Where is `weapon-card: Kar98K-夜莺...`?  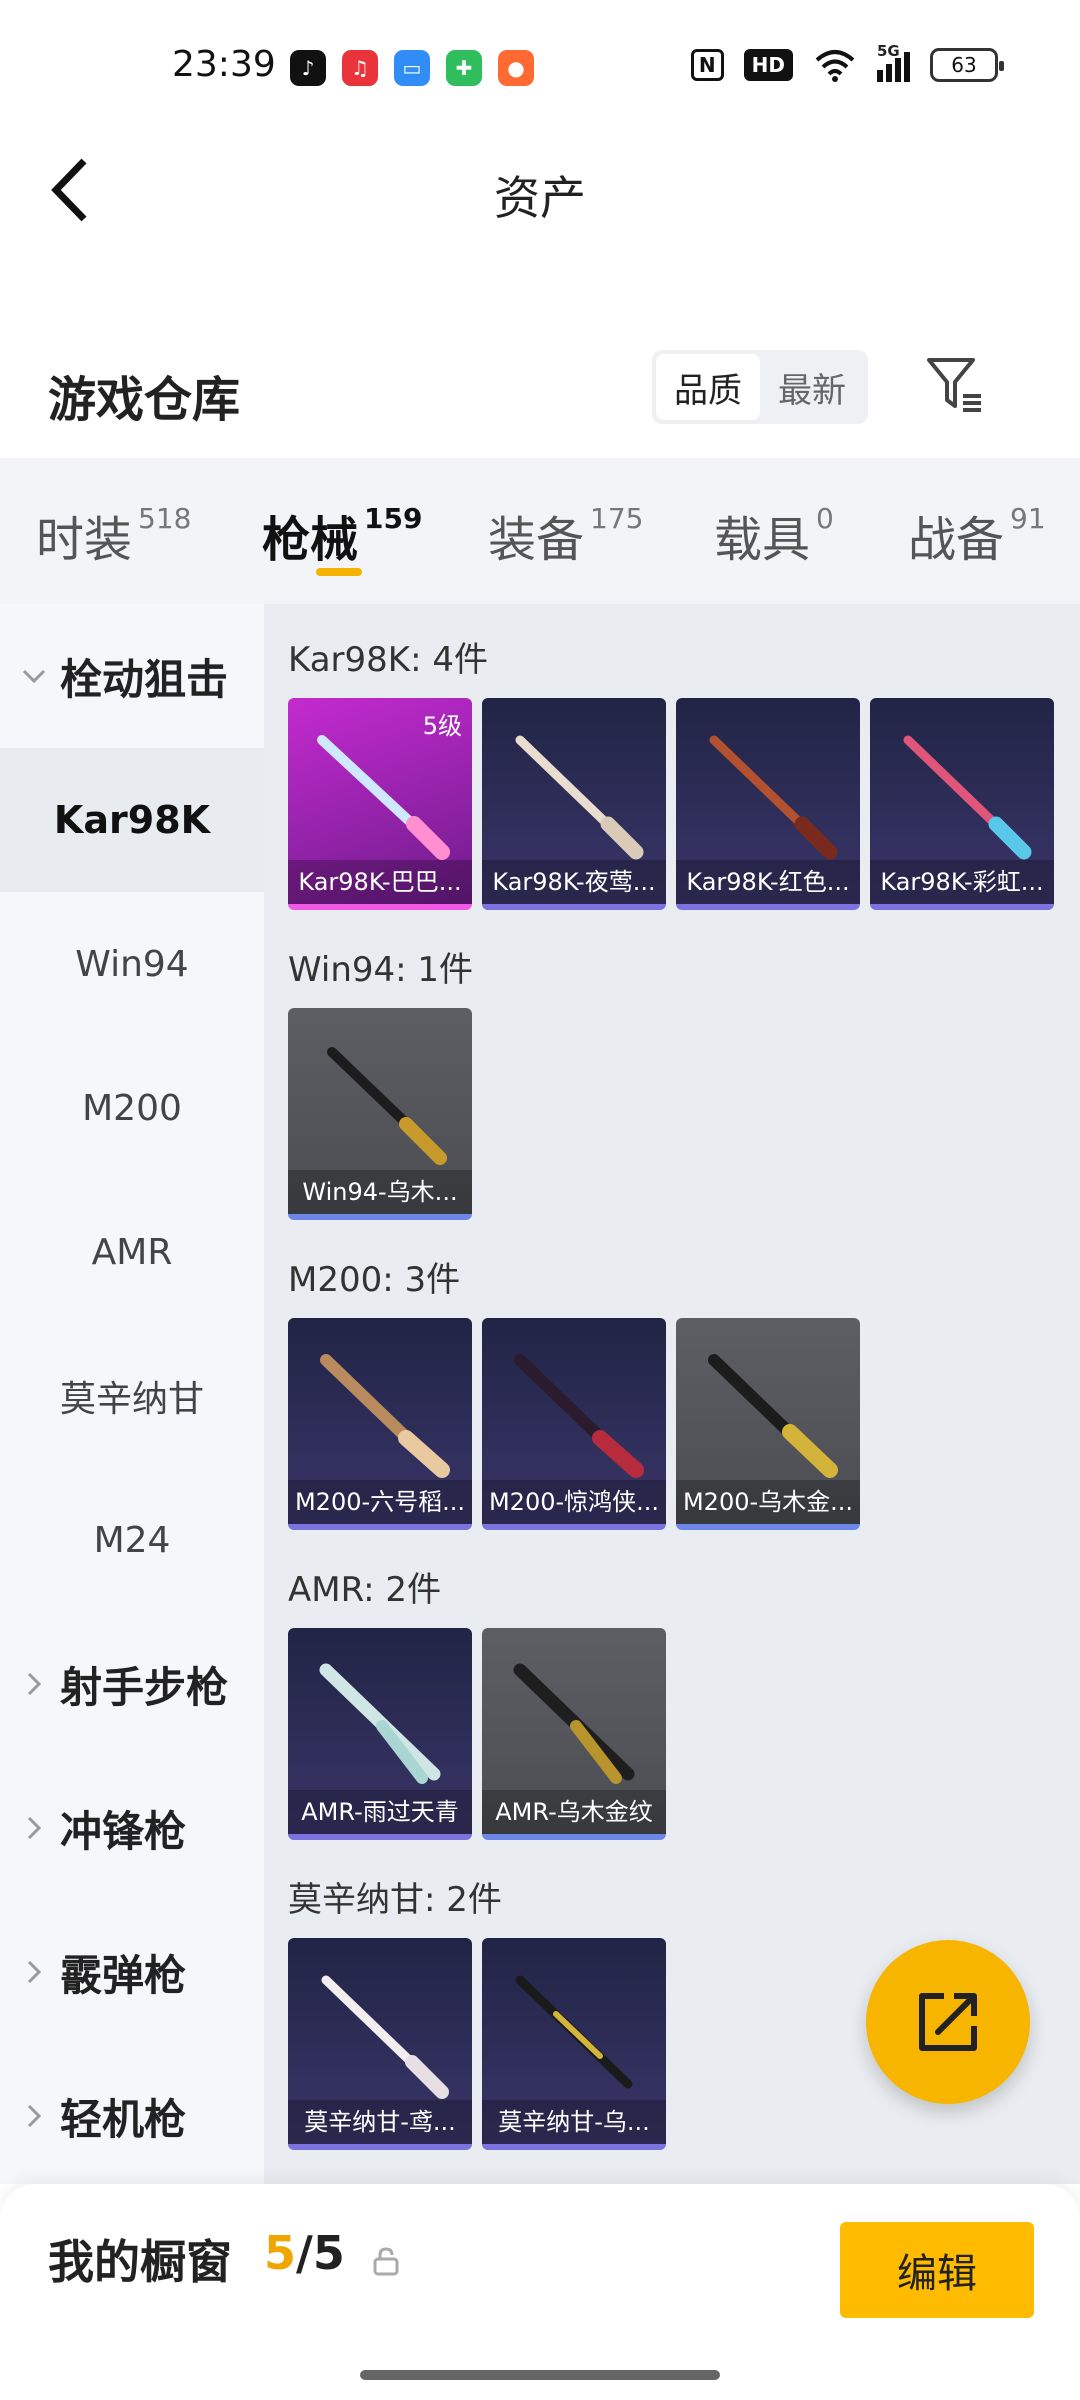
weapon-card: Kar98K-夜莺... is located at coordinates (574, 804).